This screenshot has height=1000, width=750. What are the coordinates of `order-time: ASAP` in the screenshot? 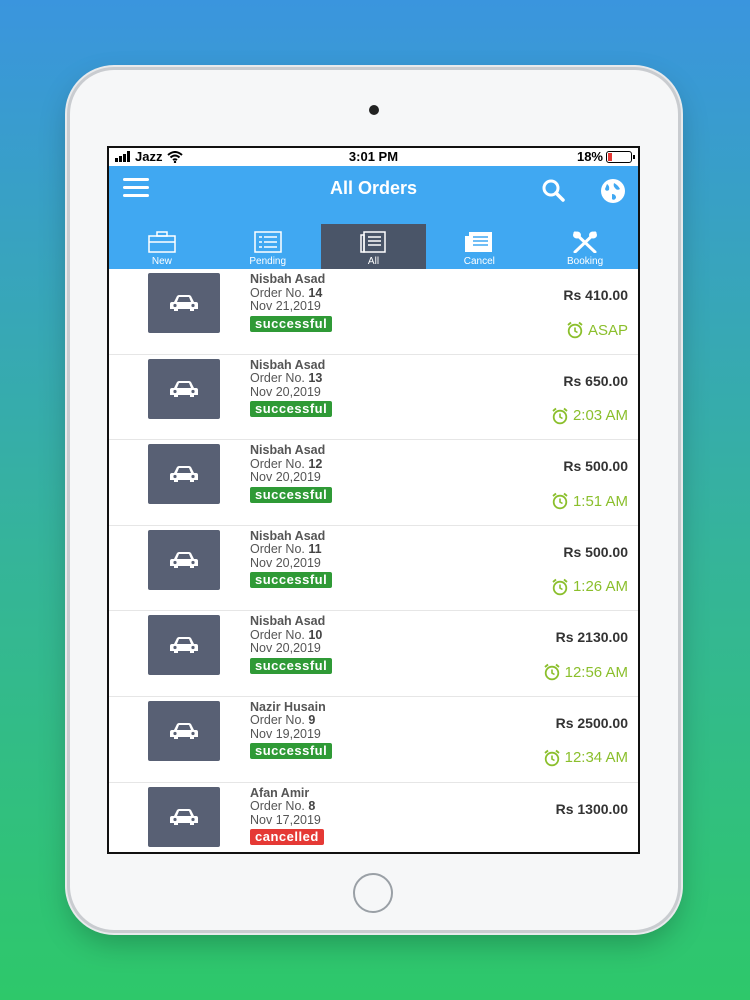 It's located at (597, 330).